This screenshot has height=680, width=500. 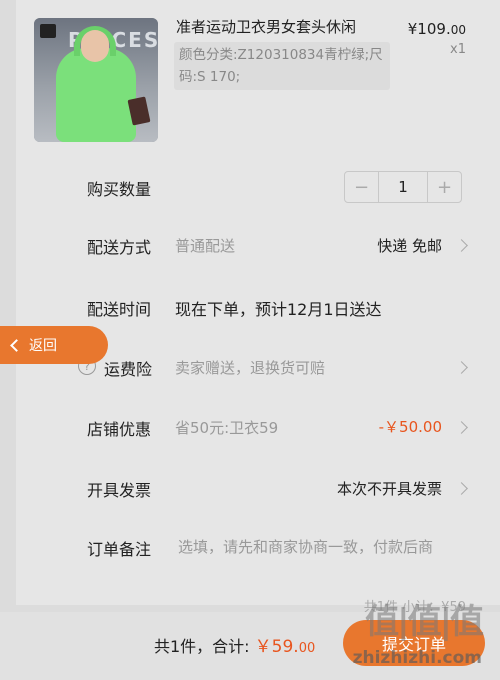 I want to click on product-title: 准者运动卫衣男女套头休闲, so click(x=266, y=26).